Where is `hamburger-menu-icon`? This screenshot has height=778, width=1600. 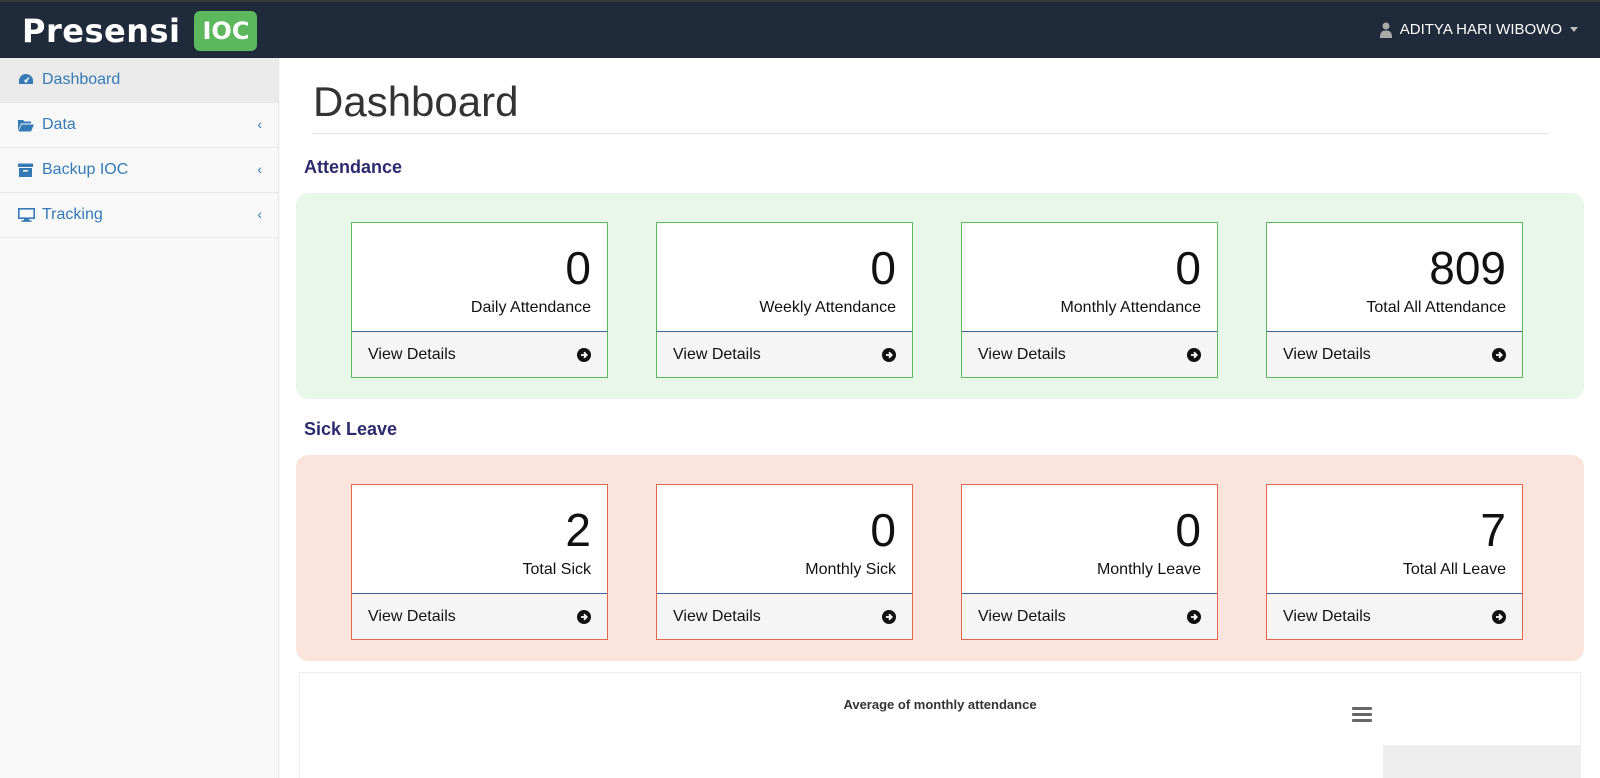 hamburger-menu-icon is located at coordinates (1362, 715).